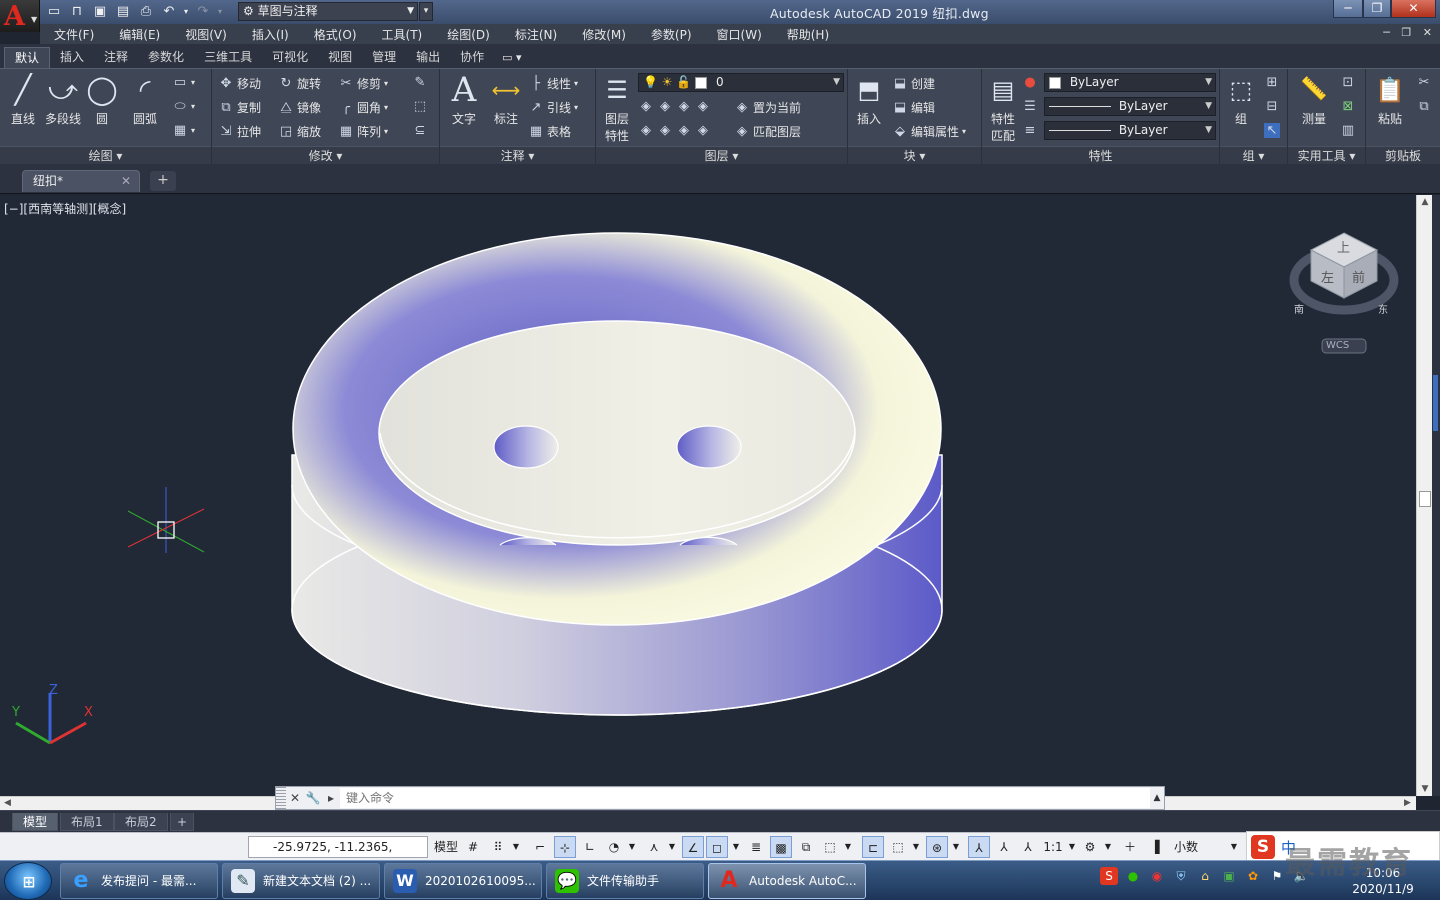  What do you see at coordinates (331, 798) in the screenshot?
I see `command-prompt-icon: ▸` at bounding box center [331, 798].